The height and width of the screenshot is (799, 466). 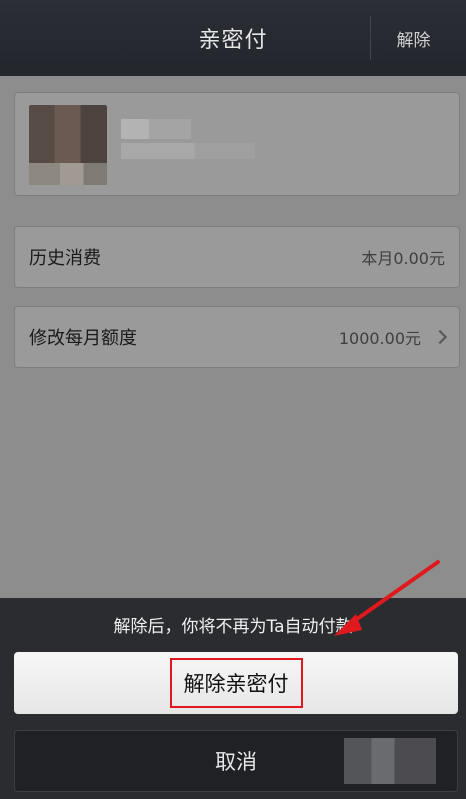 I want to click on history-label: 历史消费, so click(x=65, y=258).